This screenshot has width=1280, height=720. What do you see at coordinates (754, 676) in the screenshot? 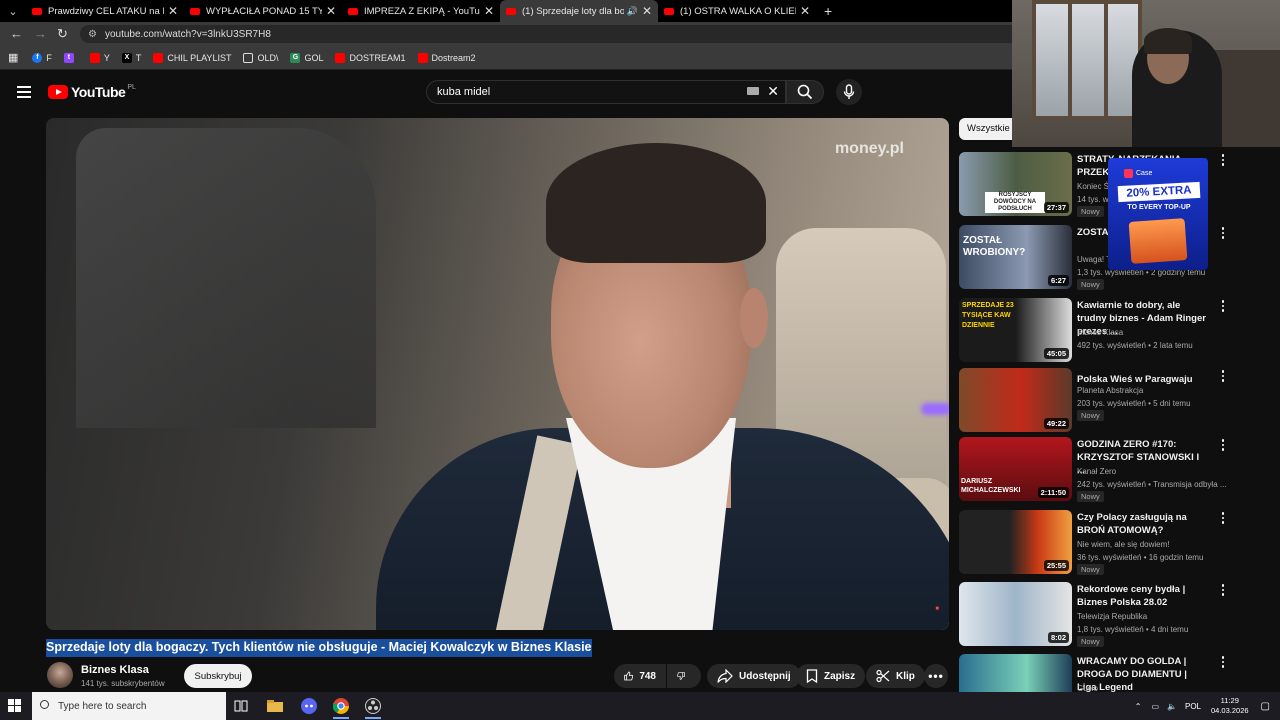
I see `share-button: Udostępnij` at bounding box center [754, 676].